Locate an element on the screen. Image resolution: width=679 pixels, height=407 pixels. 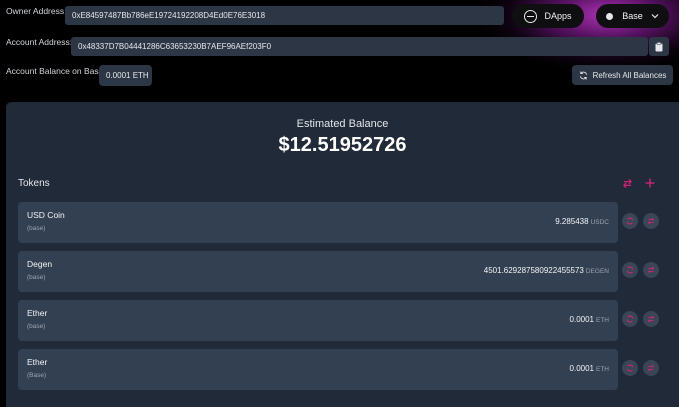
account-balance-label: Account Balance on Base: is located at coordinates (56, 71).